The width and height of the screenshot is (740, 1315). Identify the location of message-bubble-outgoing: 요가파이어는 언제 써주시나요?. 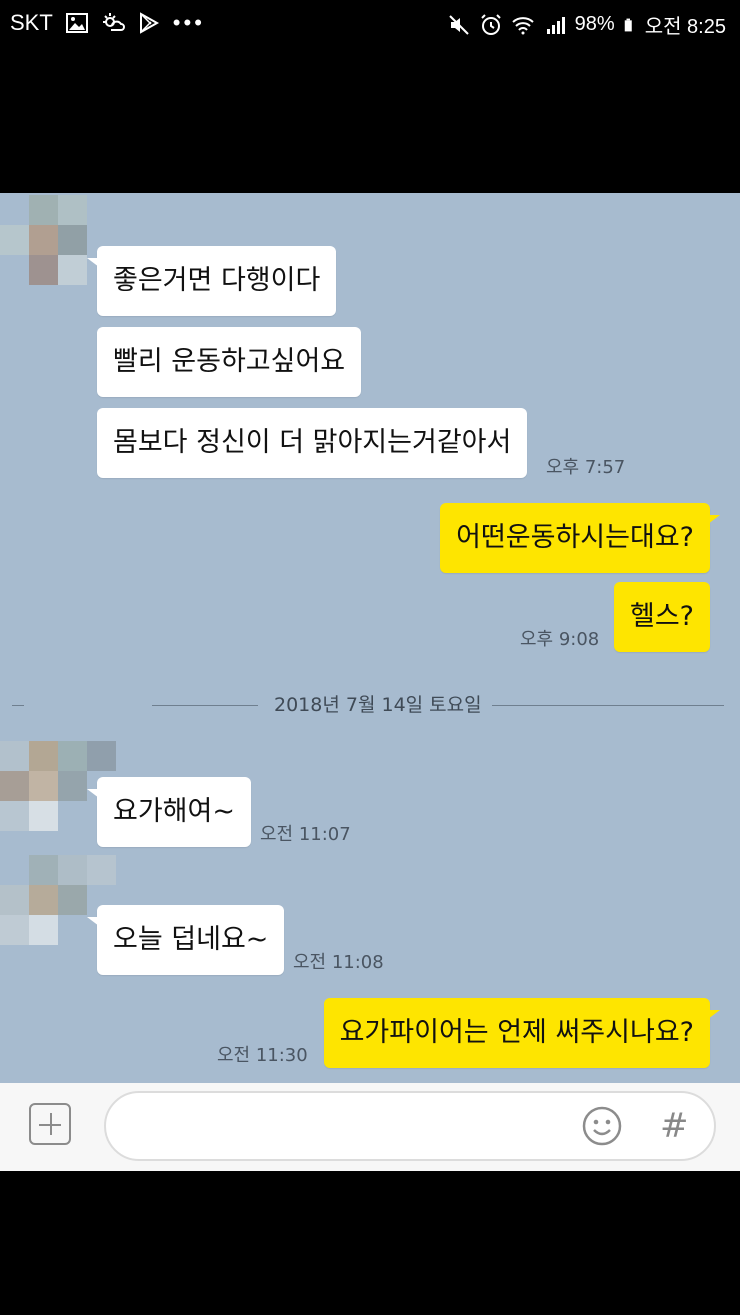
(522, 1033).